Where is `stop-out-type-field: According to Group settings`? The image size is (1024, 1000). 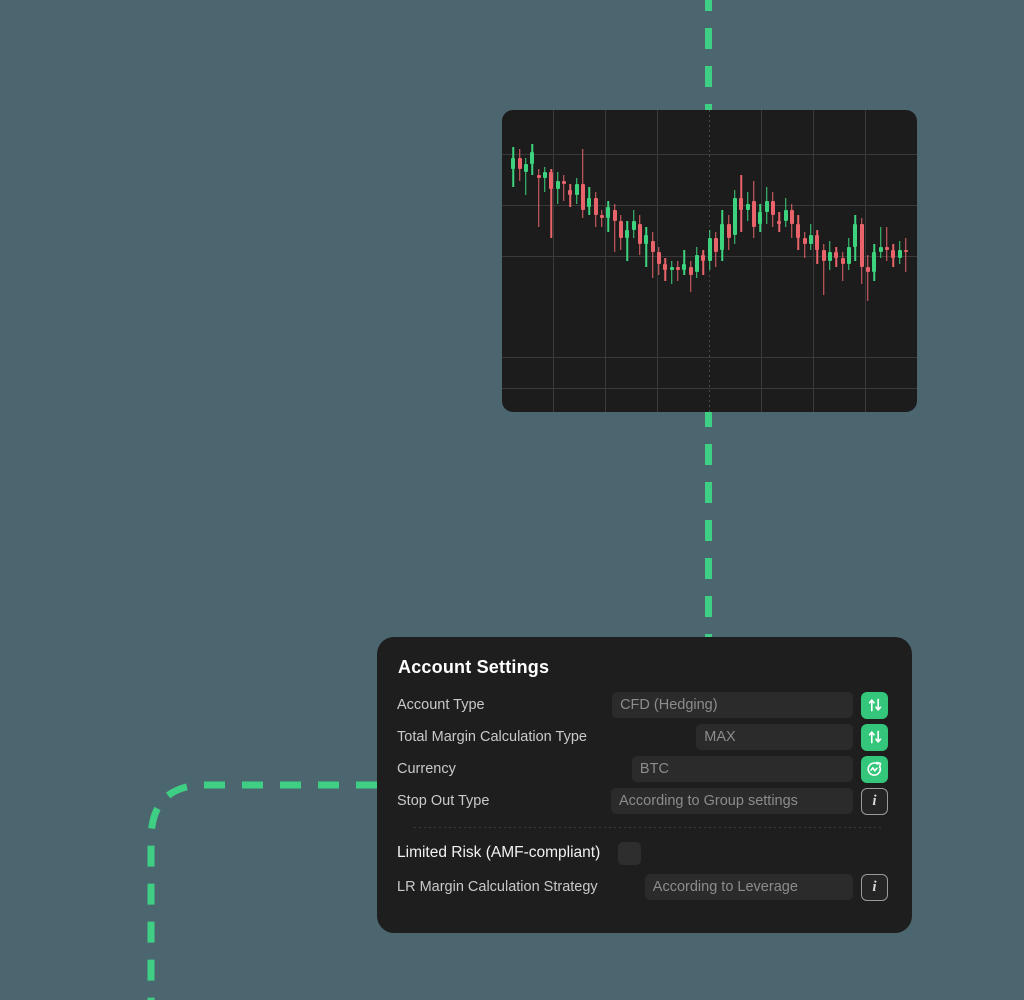
stop-out-type-field: According to Group settings is located at coordinates (732, 801).